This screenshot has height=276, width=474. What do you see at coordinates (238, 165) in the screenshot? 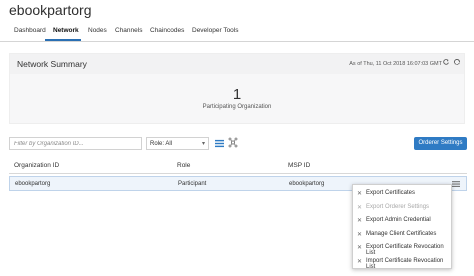
I see `table-header: Organization ID Role MSP ID` at bounding box center [238, 165].